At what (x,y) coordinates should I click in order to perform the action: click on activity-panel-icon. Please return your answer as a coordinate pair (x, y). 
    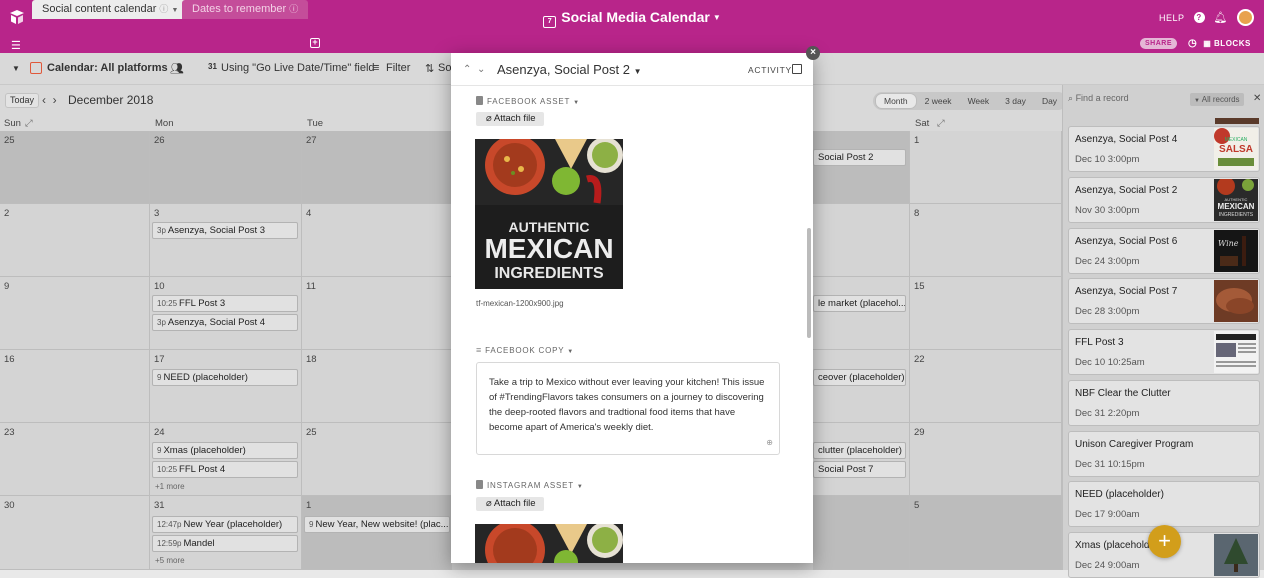
    Looking at the image, I should click on (797, 69).